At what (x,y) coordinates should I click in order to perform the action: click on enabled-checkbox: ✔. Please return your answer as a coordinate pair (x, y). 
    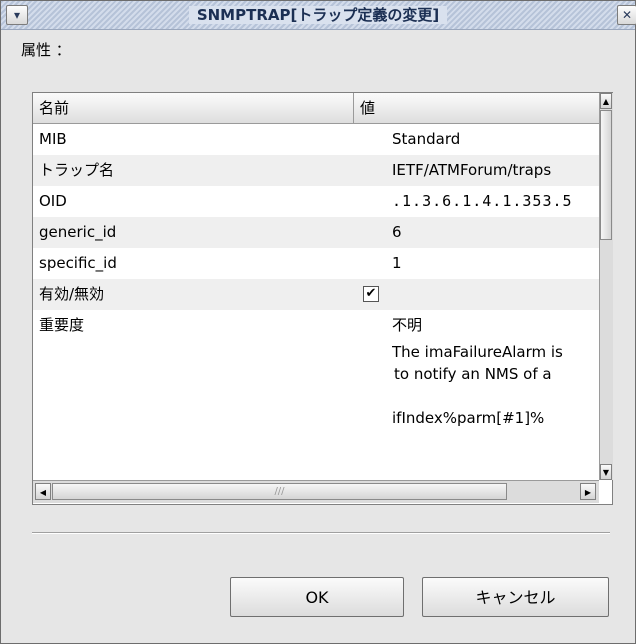
    Looking at the image, I should click on (371, 294).